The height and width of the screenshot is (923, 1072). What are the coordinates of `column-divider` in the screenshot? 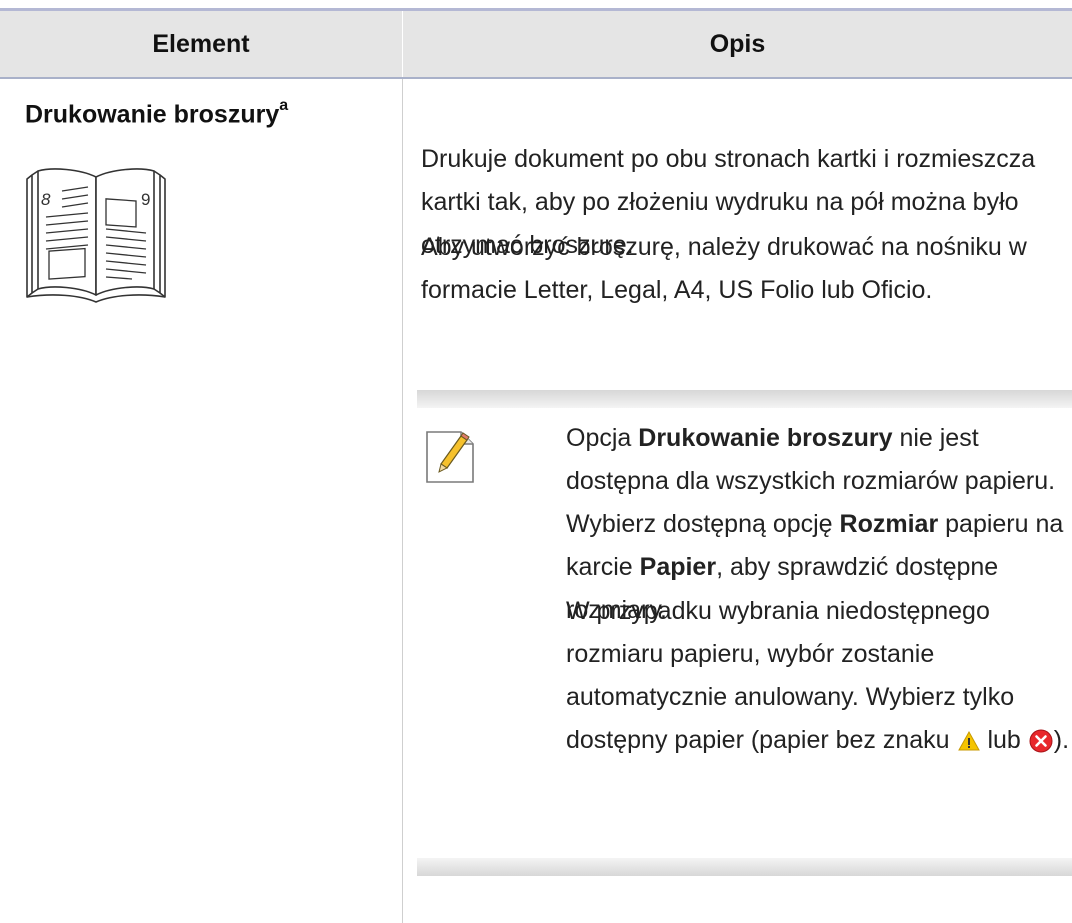 It's located at (402, 501).